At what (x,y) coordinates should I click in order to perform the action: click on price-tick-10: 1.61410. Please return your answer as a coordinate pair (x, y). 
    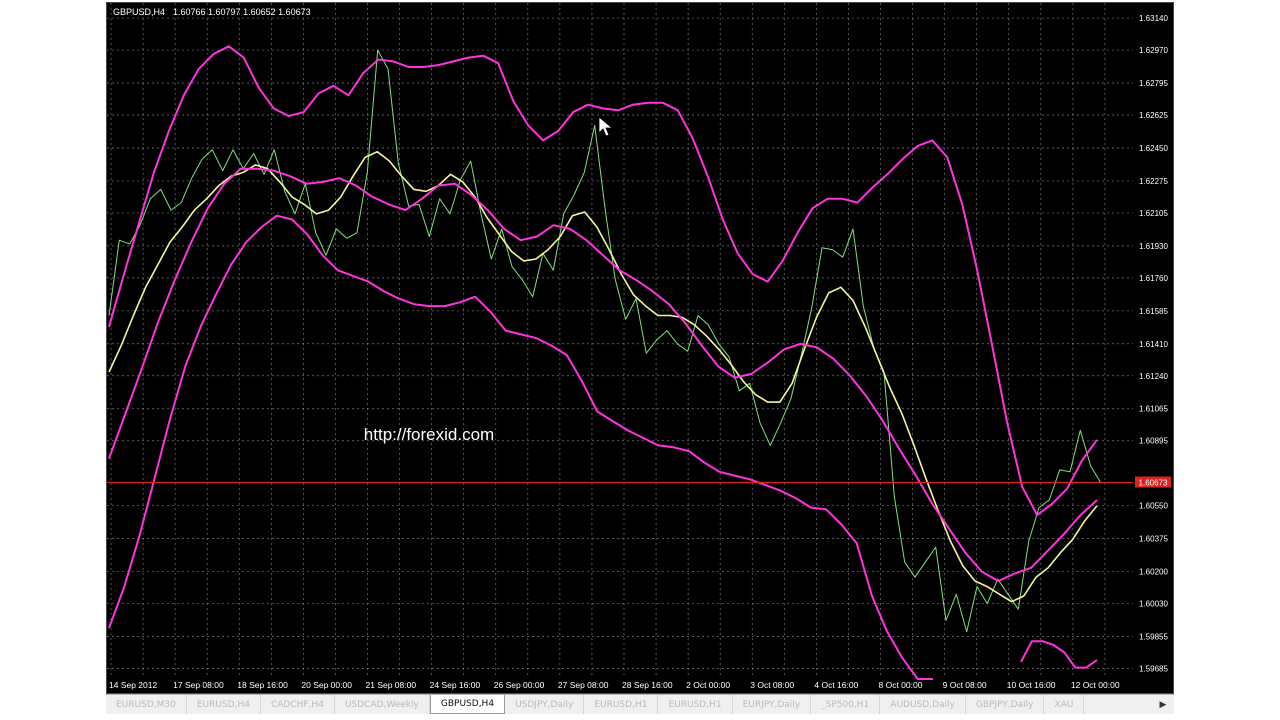
    Looking at the image, I should click on (1153, 344).